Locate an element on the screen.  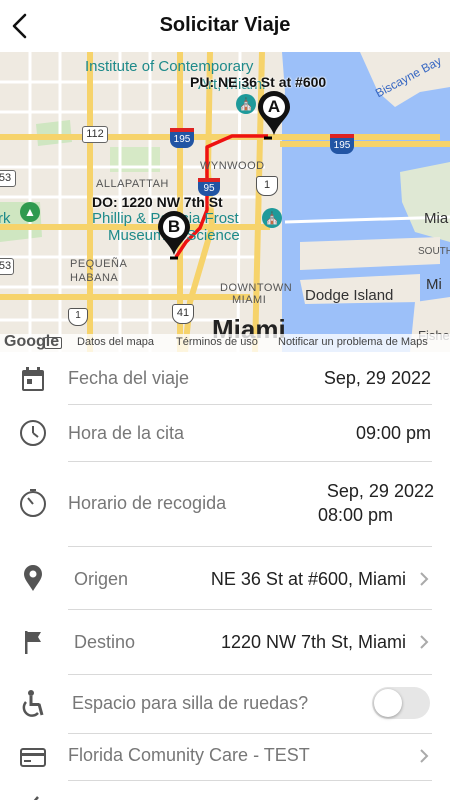
destination-value: 1220 NW 7th St, Miami is located at coordinates (313, 642).